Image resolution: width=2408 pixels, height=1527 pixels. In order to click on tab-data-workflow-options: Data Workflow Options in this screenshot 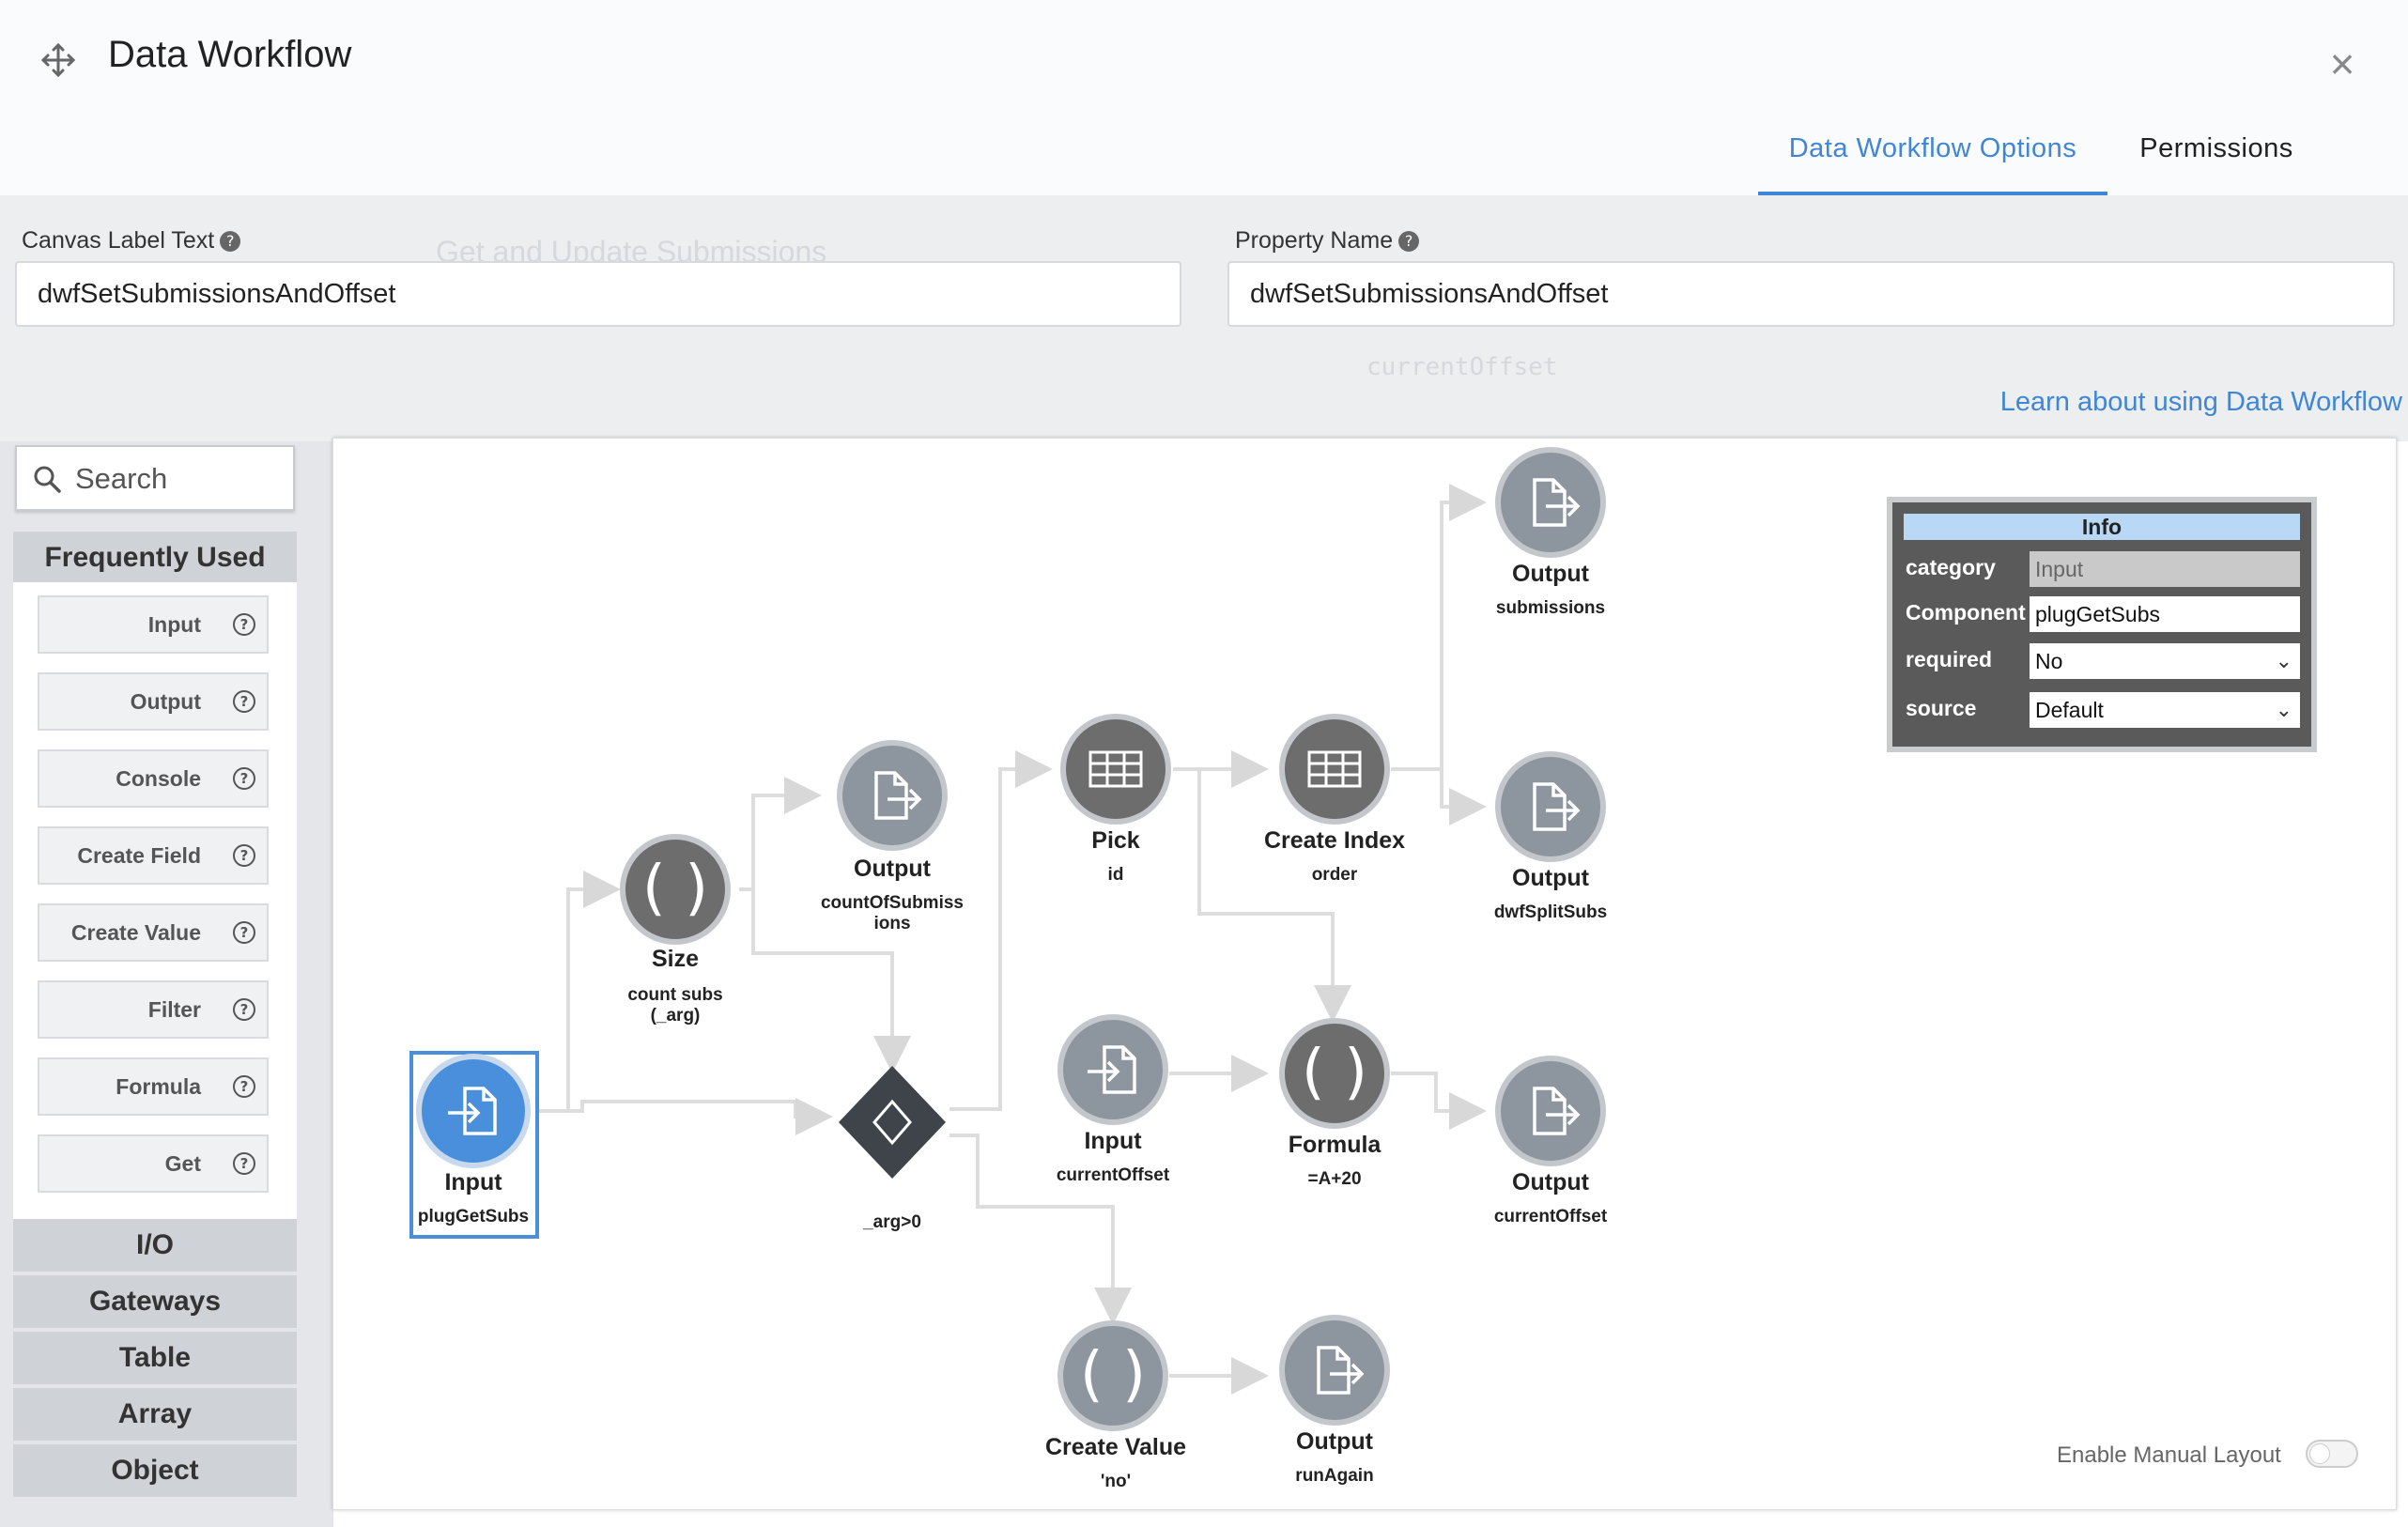, I will do `click(1932, 164)`.